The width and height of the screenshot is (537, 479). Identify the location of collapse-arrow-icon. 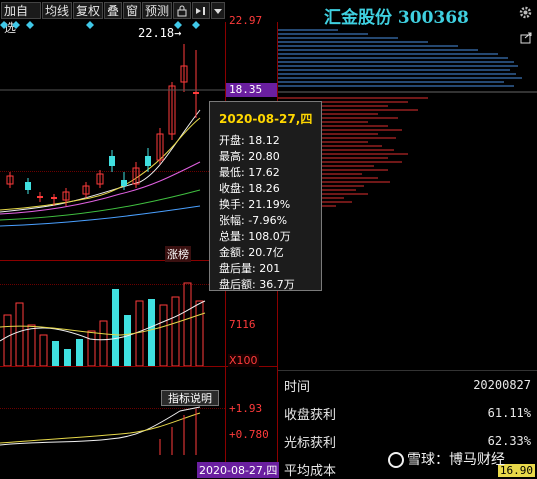
(201, 10).